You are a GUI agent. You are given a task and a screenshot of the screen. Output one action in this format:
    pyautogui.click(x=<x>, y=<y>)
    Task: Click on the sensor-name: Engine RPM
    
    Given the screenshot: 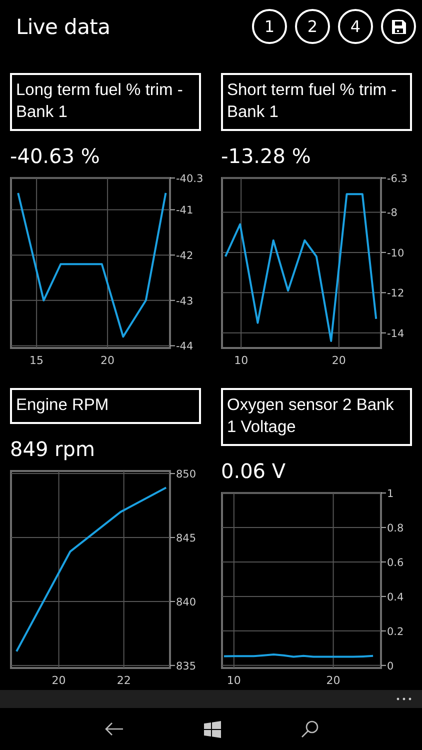 What is the action you would take?
    pyautogui.click(x=105, y=406)
    